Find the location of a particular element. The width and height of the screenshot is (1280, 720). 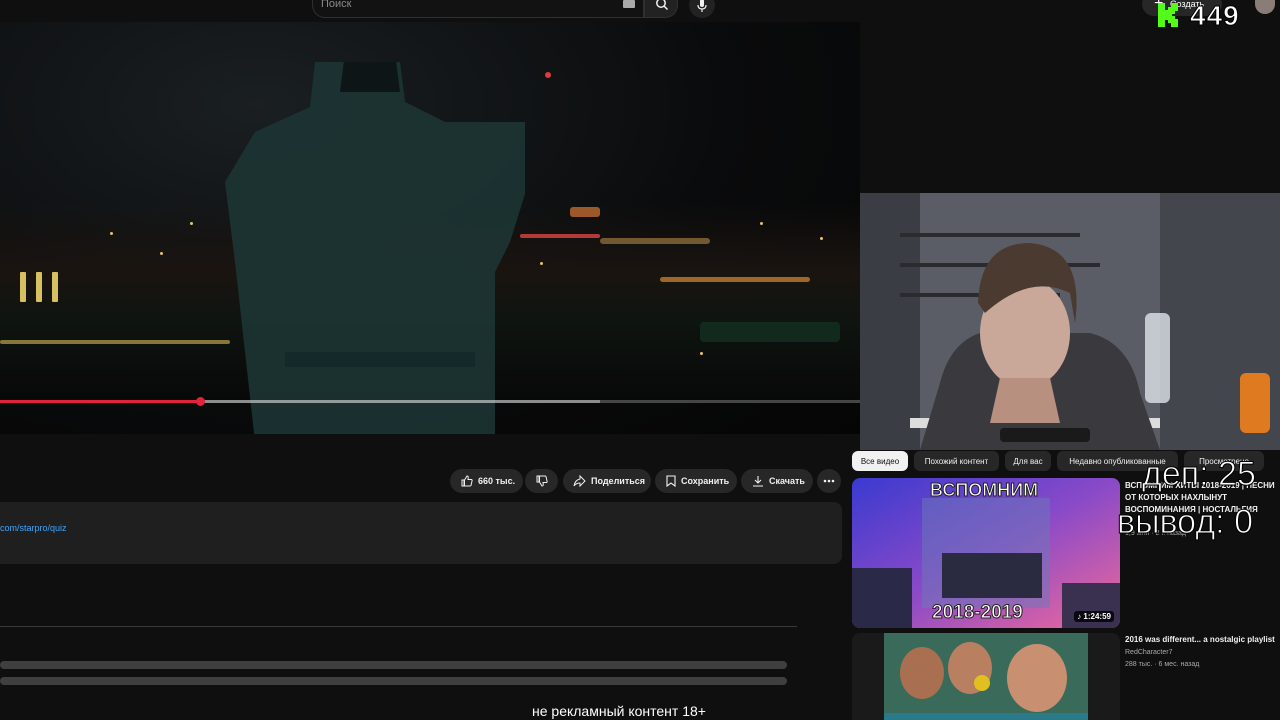

video-thumbnail is located at coordinates (986, 676).